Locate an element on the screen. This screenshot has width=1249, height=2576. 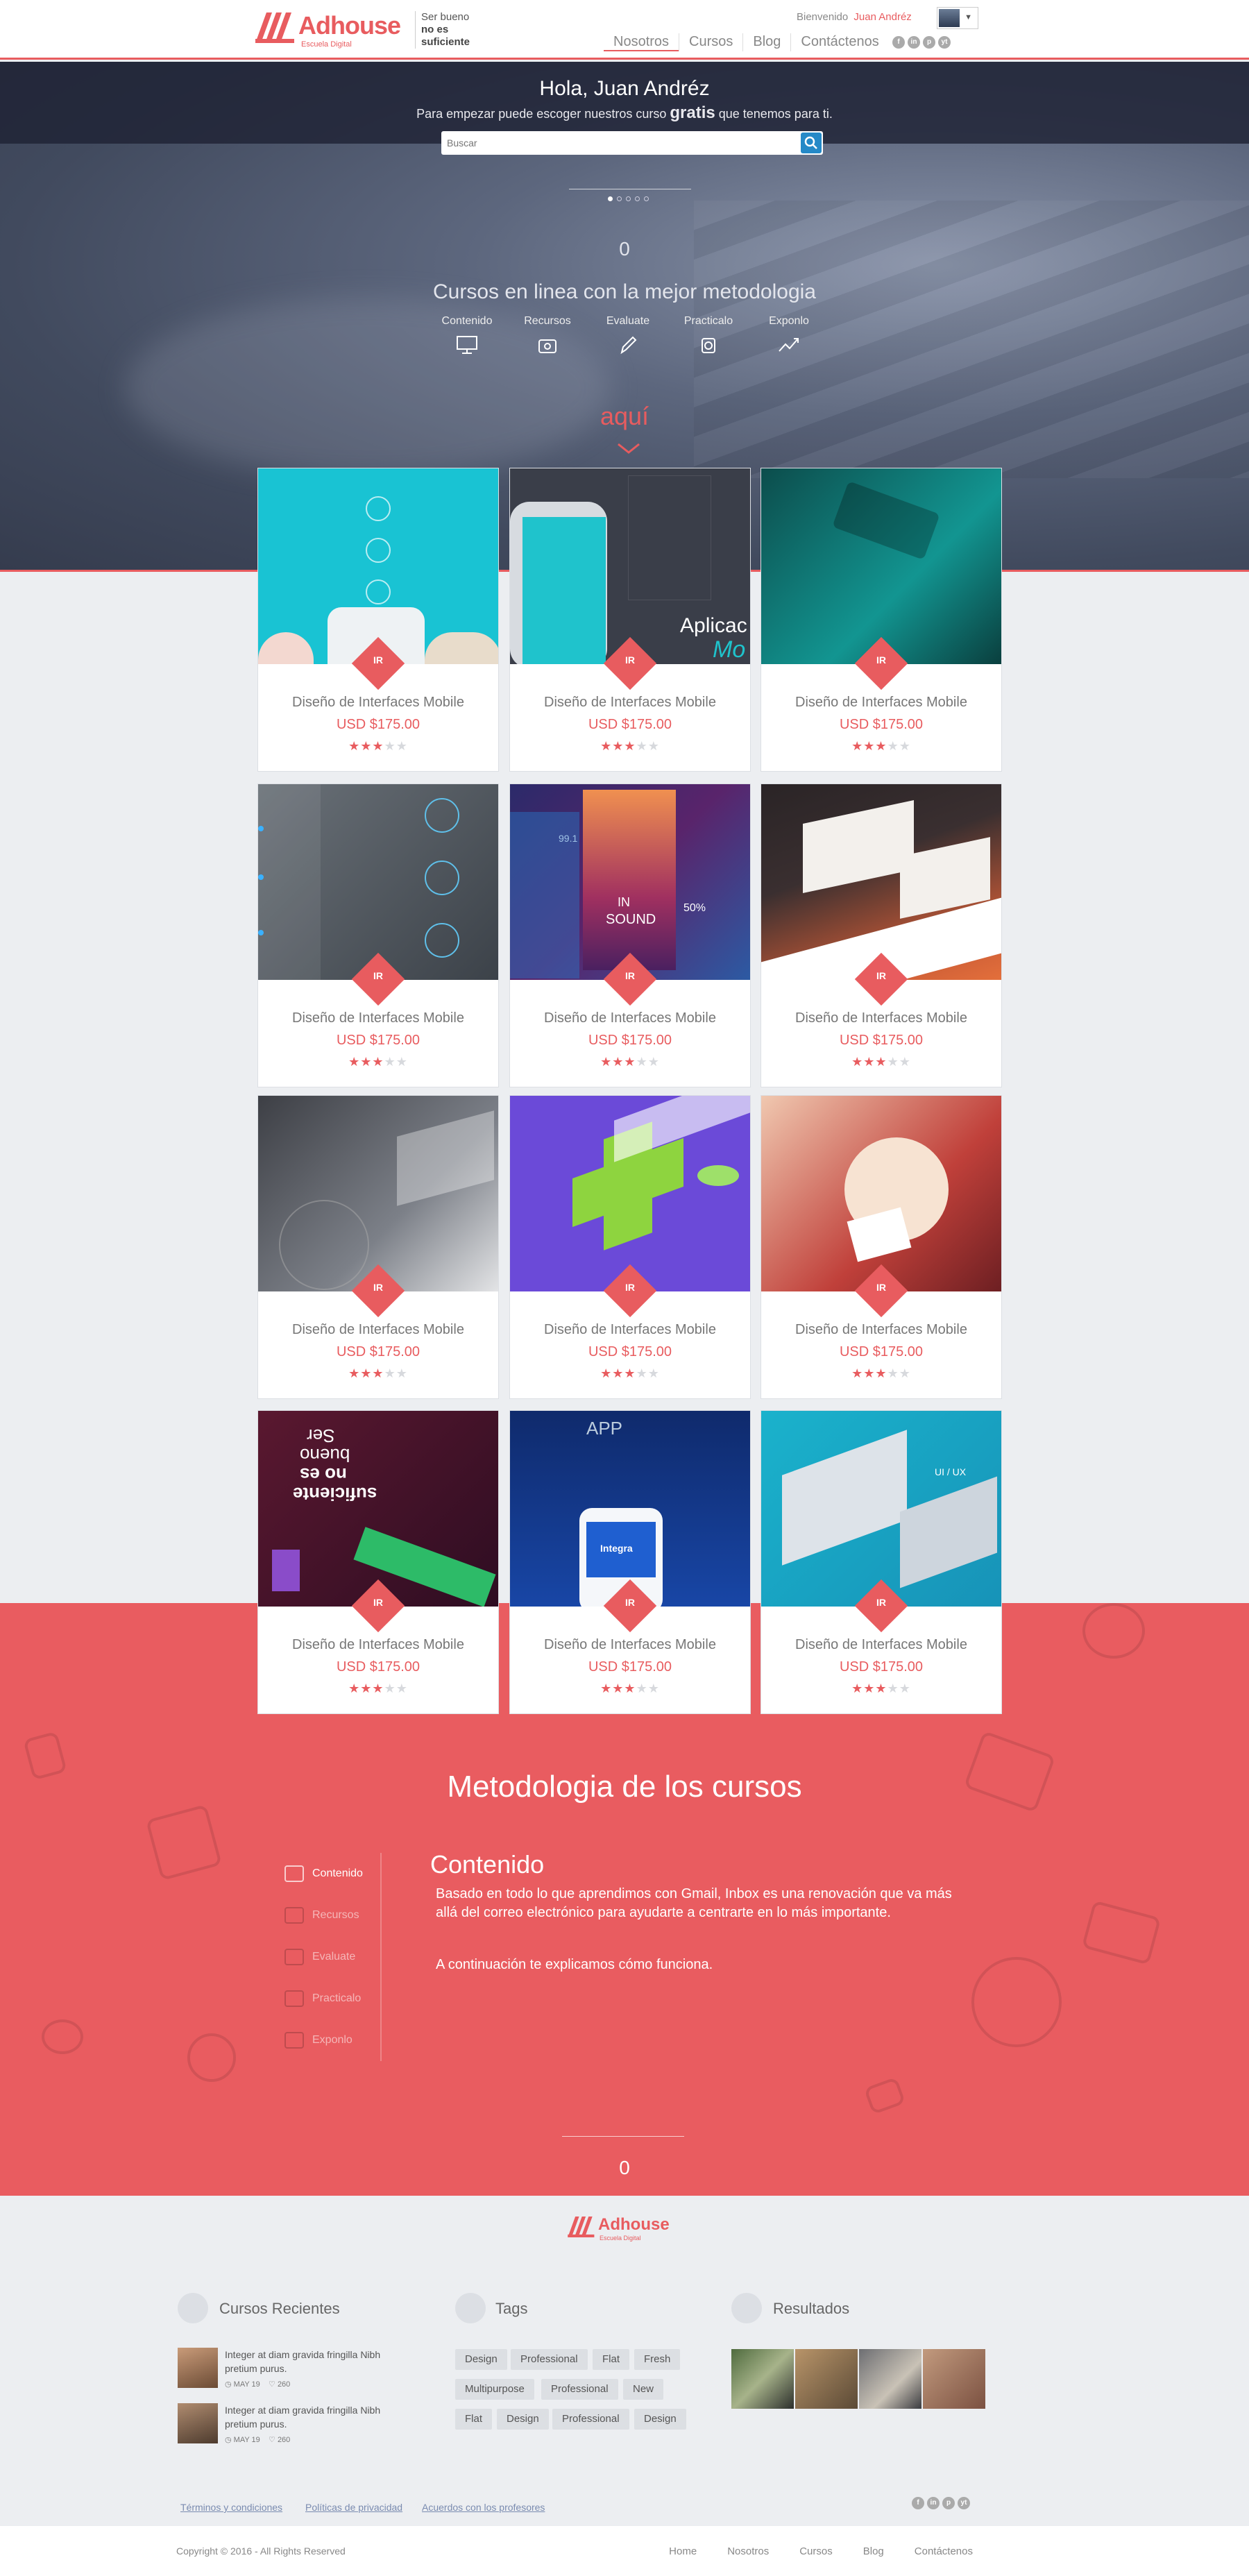
footer-nav-home: Home is located at coordinates (683, 2551).